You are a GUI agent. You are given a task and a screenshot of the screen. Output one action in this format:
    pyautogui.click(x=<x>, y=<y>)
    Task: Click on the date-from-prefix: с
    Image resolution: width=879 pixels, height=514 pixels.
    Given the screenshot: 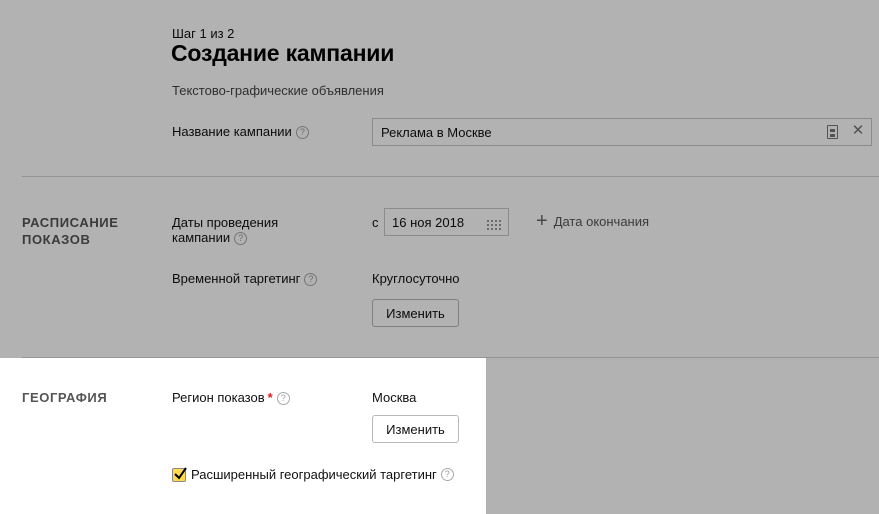 What is the action you would take?
    pyautogui.click(x=375, y=222)
    